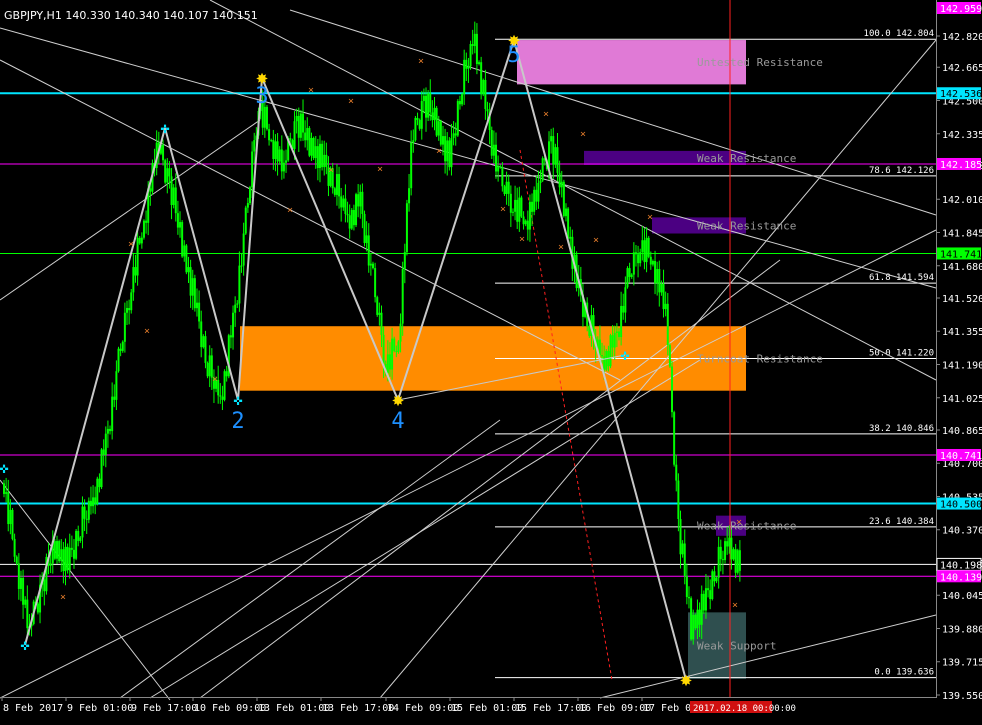  I want to click on time-label: 14 Feb 09:00, so click(423, 708).